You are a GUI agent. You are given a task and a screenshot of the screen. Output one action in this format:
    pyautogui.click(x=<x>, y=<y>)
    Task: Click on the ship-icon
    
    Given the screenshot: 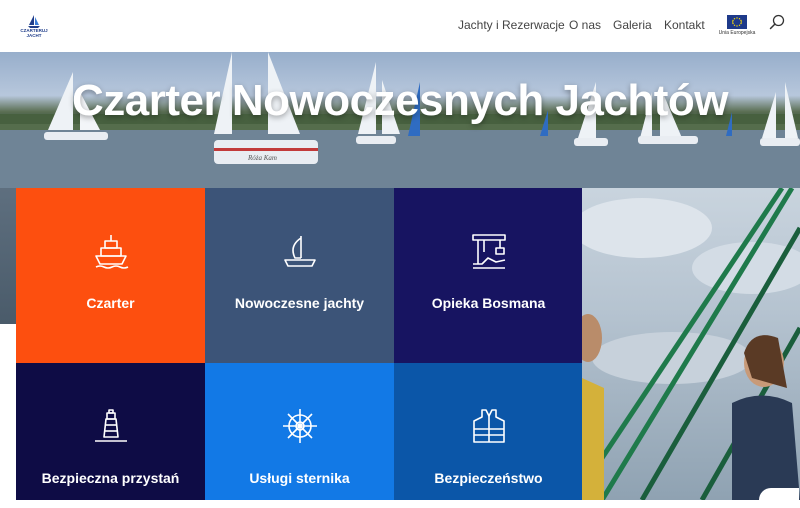 What is the action you would take?
    pyautogui.click(x=111, y=251)
    